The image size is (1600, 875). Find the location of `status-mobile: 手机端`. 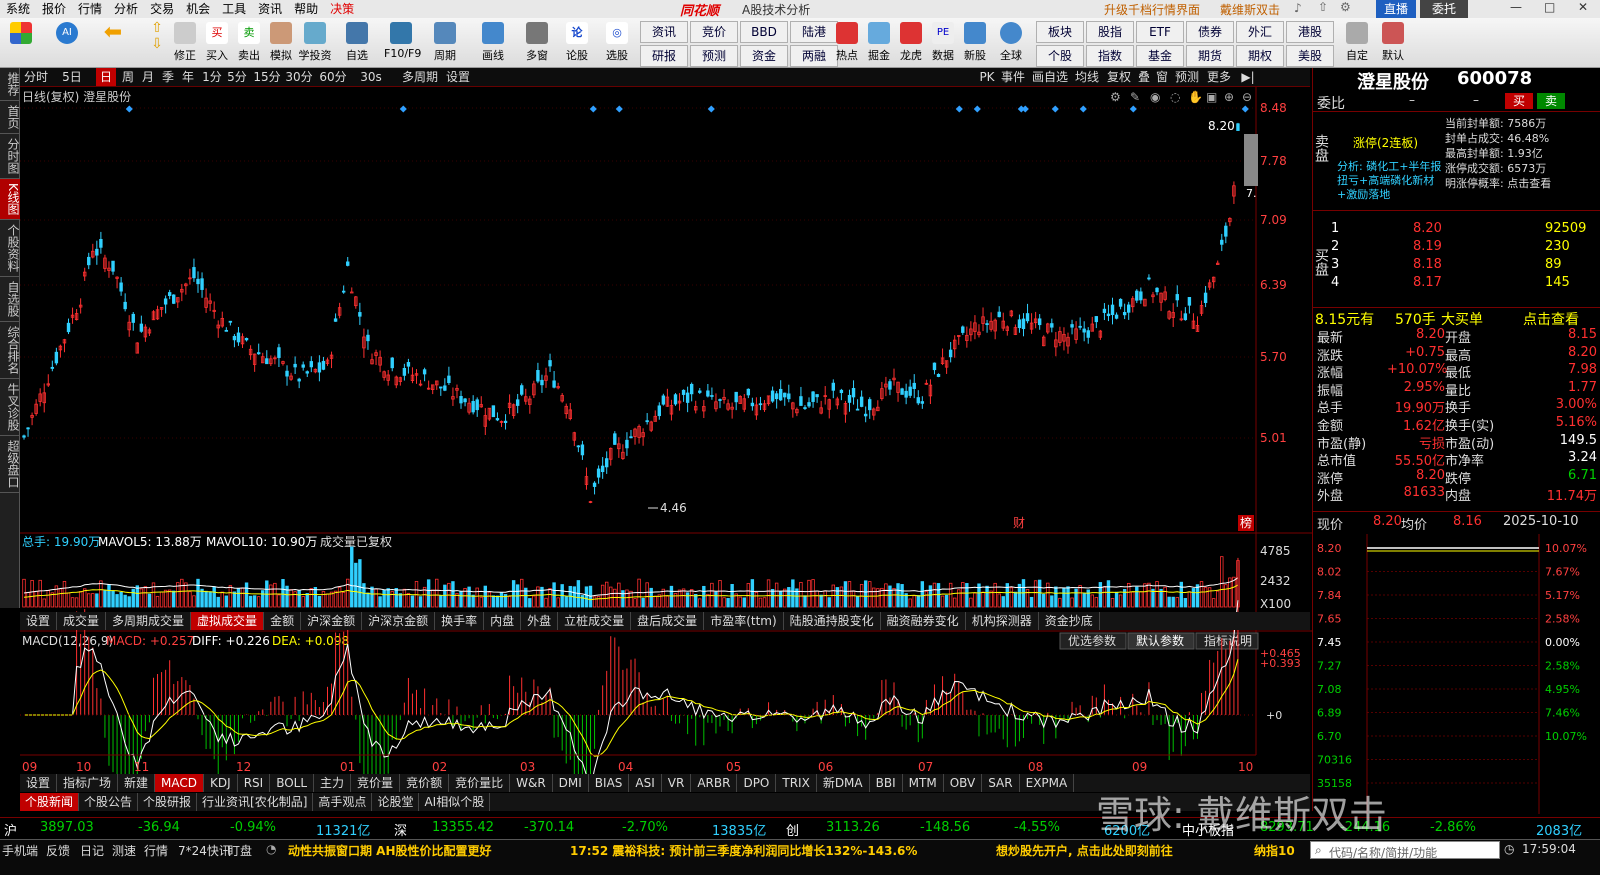

status-mobile: 手机端 is located at coordinates (20, 850).